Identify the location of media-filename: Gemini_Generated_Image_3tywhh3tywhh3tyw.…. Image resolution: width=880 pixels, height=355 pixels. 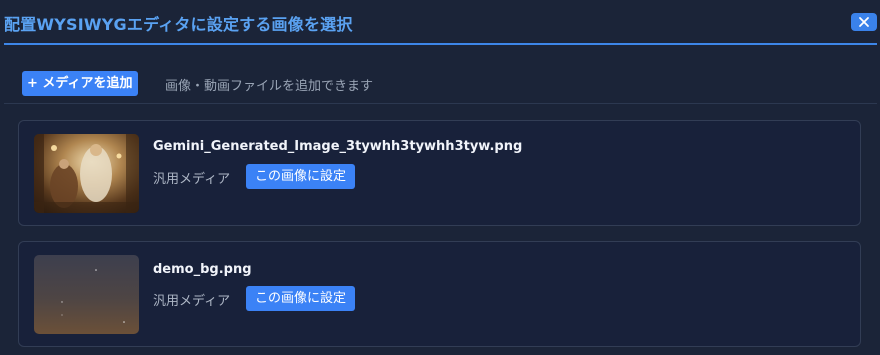
(338, 146).